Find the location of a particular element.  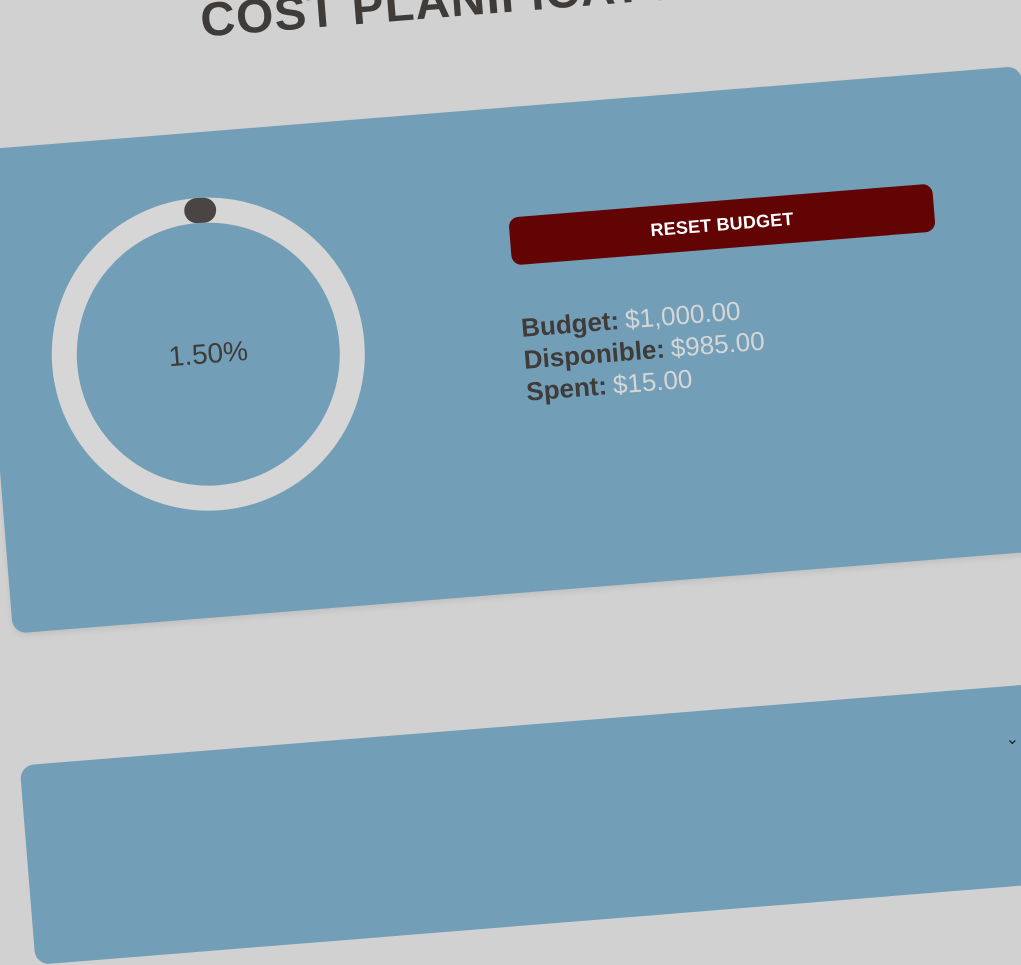

progress-percent-label: 1.50% is located at coordinates (208, 353).